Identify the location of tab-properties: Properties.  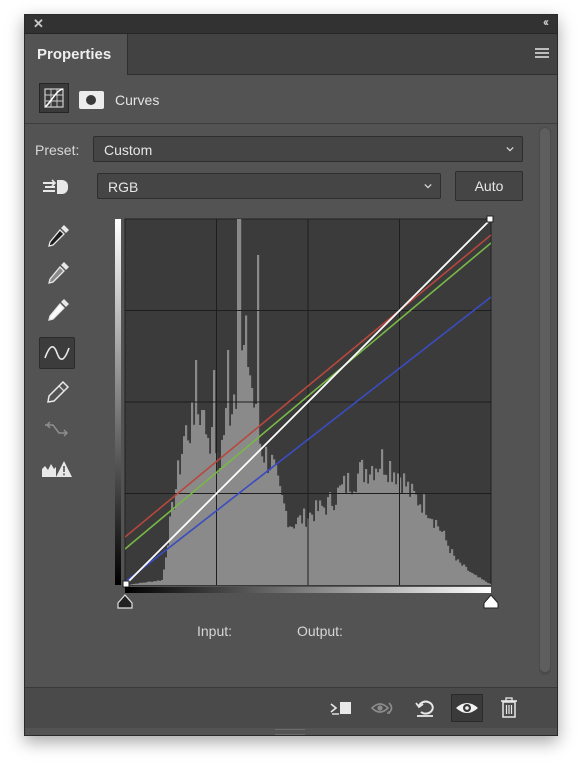
(76, 54).